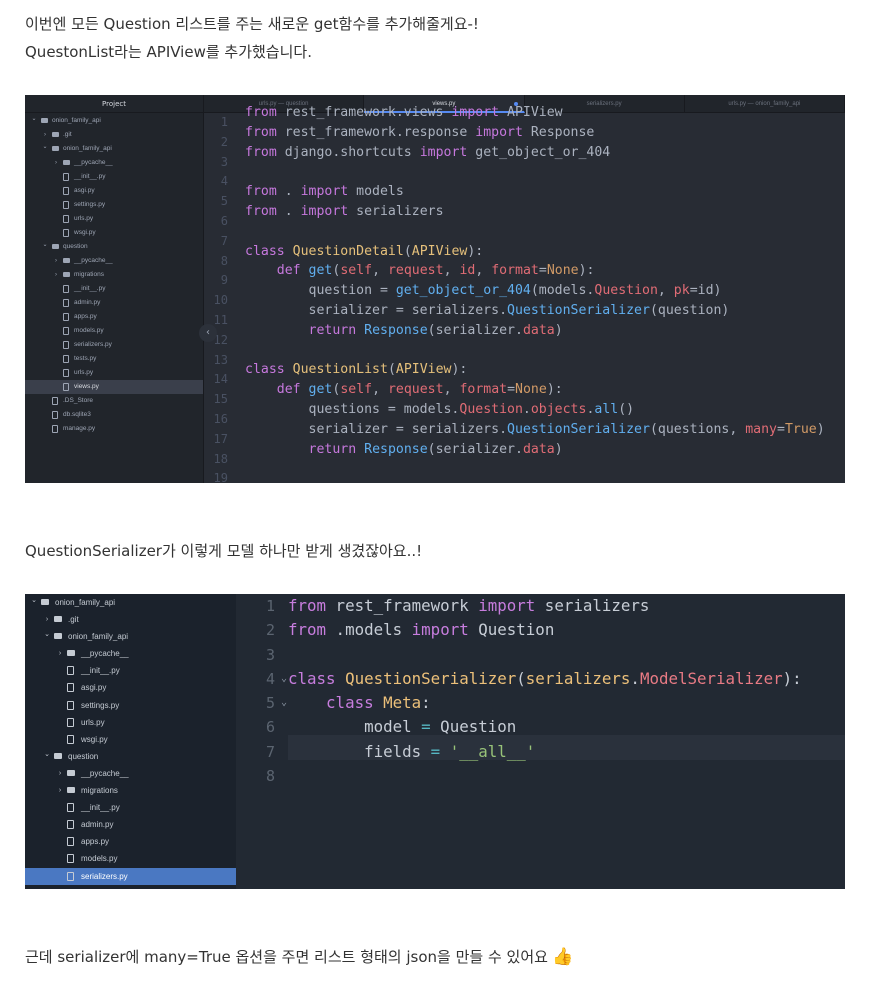 Image resolution: width=875 pixels, height=989 pixels. Describe the element at coordinates (380, 390) in the screenshot. I see `code-token: ,` at that location.